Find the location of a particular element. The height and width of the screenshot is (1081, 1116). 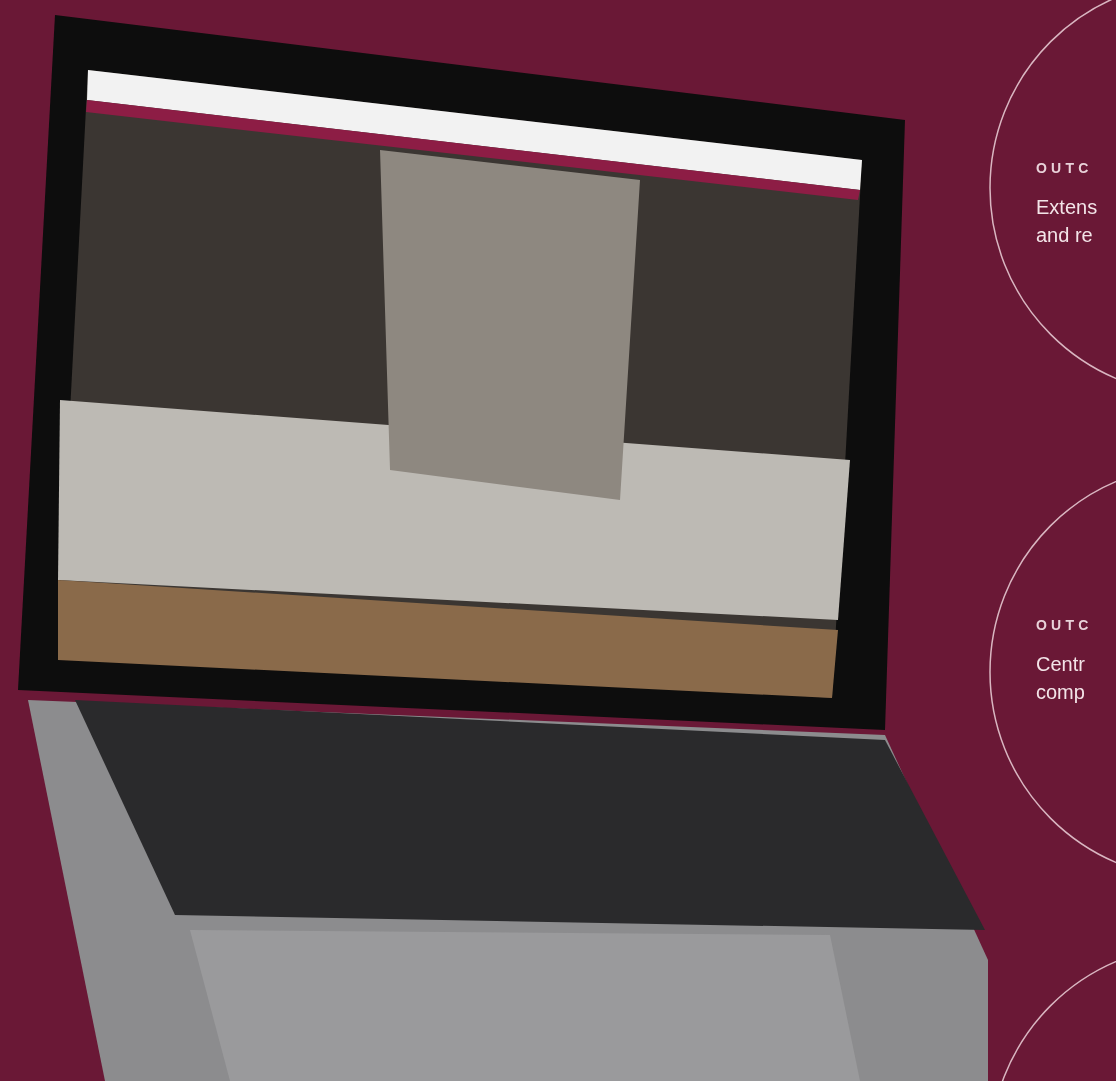

outcome-text: and re is located at coordinates (1065, 235).